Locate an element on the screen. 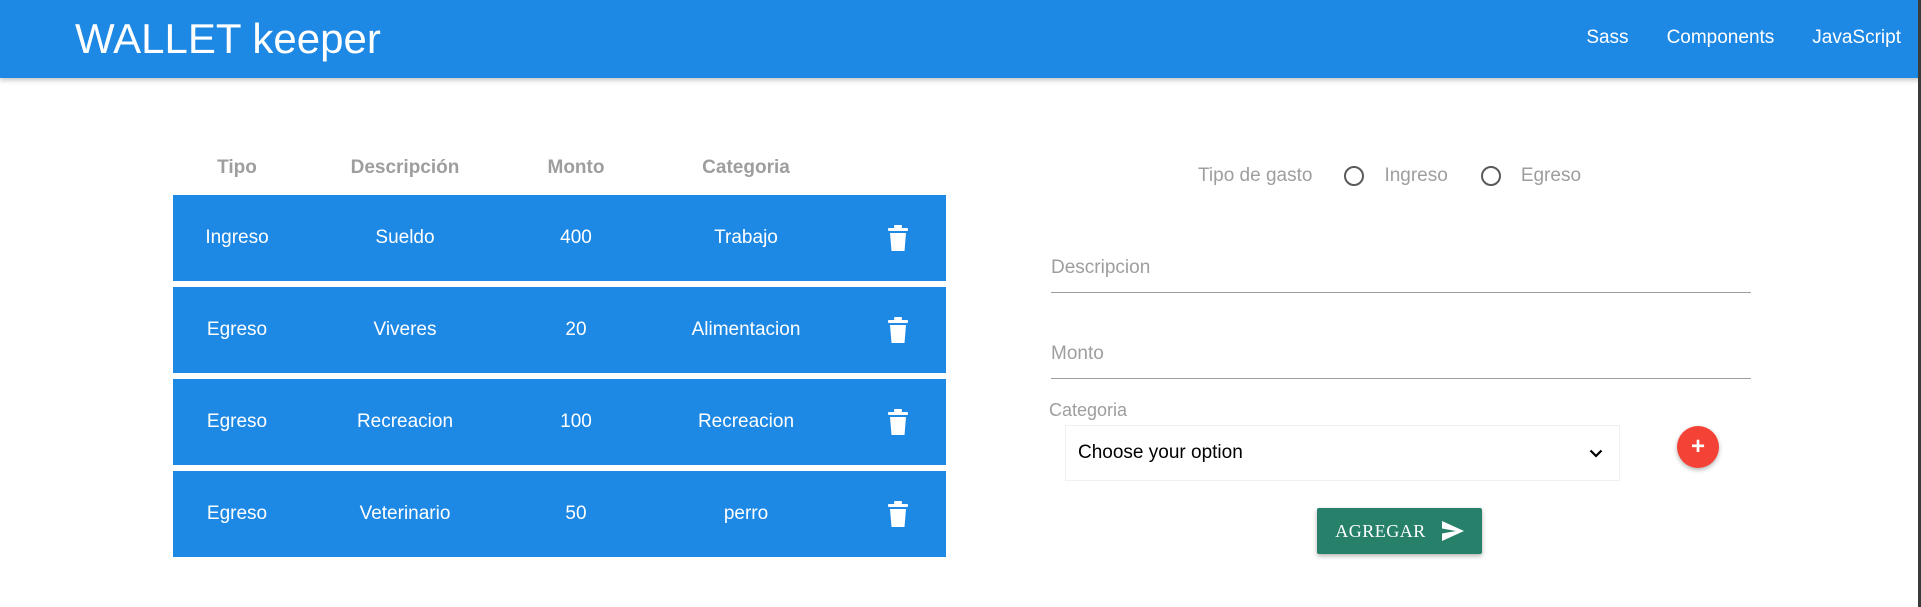 The height and width of the screenshot is (607, 1921). descripcion-field-wrapper is located at coordinates (1401, 268).